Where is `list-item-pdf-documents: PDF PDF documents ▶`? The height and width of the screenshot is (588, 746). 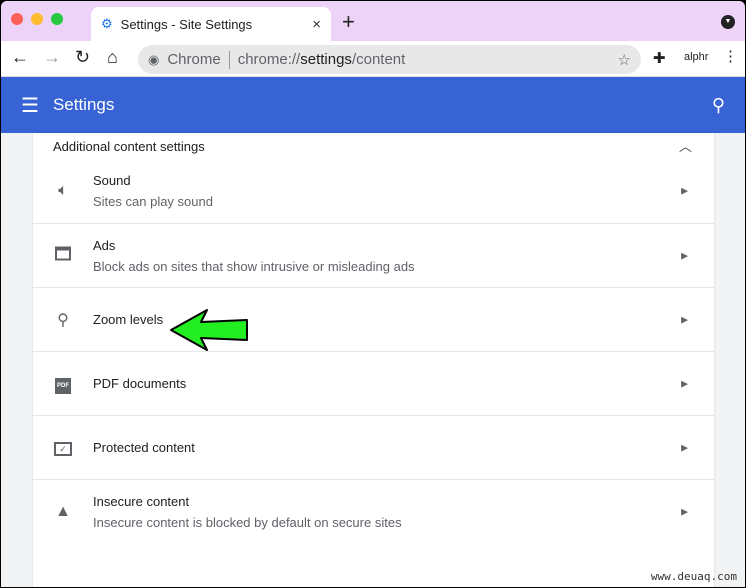 list-item-pdf-documents: PDF PDF documents ▶ is located at coordinates (373, 383).